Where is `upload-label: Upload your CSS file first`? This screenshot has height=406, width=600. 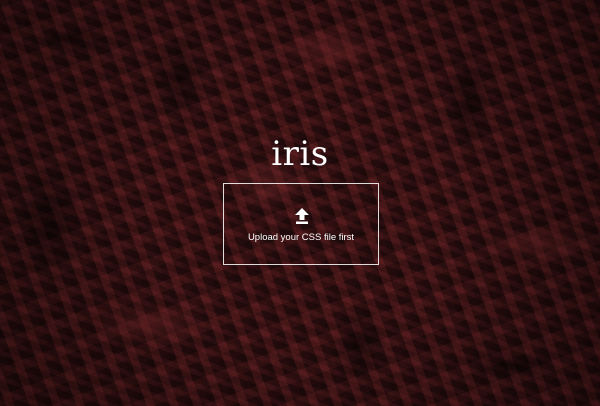
upload-label: Upload your CSS file first is located at coordinates (301, 237).